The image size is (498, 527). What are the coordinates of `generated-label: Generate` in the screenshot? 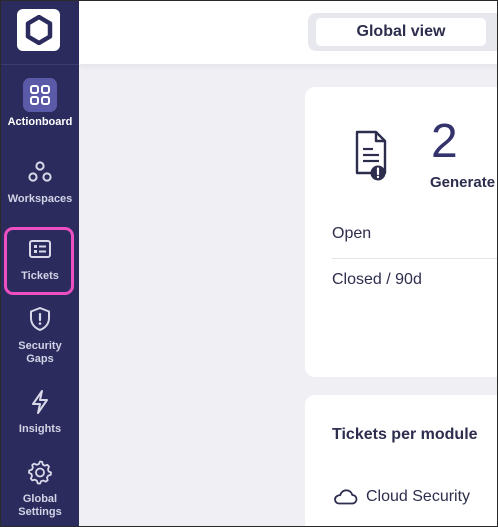 It's located at (463, 182).